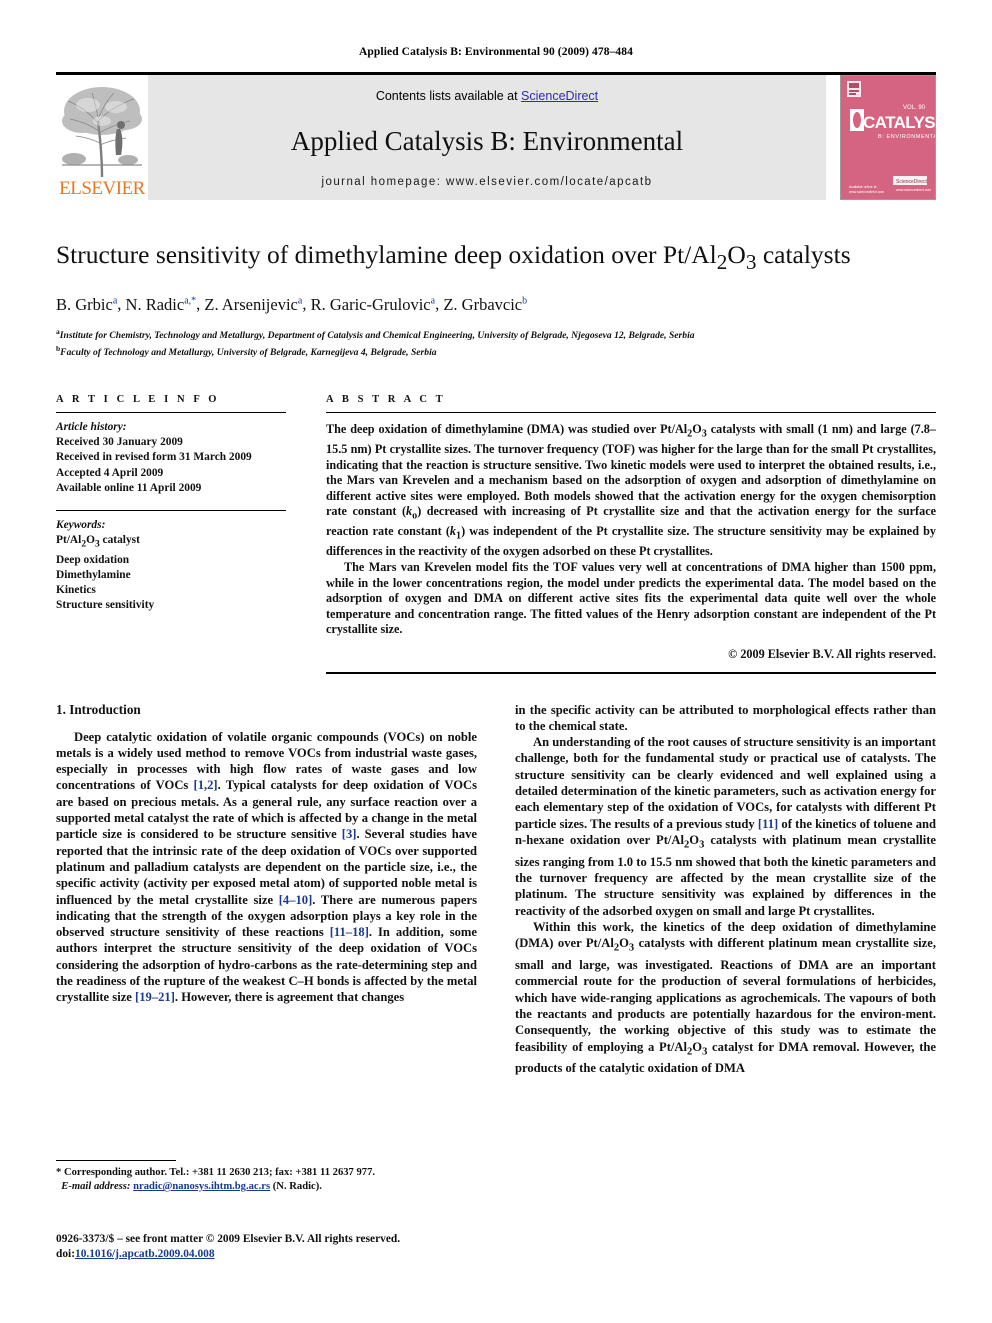 The height and width of the screenshot is (1323, 992). Describe the element at coordinates (96, 1186) in the screenshot. I see `email-label: E-mail address:` at that location.